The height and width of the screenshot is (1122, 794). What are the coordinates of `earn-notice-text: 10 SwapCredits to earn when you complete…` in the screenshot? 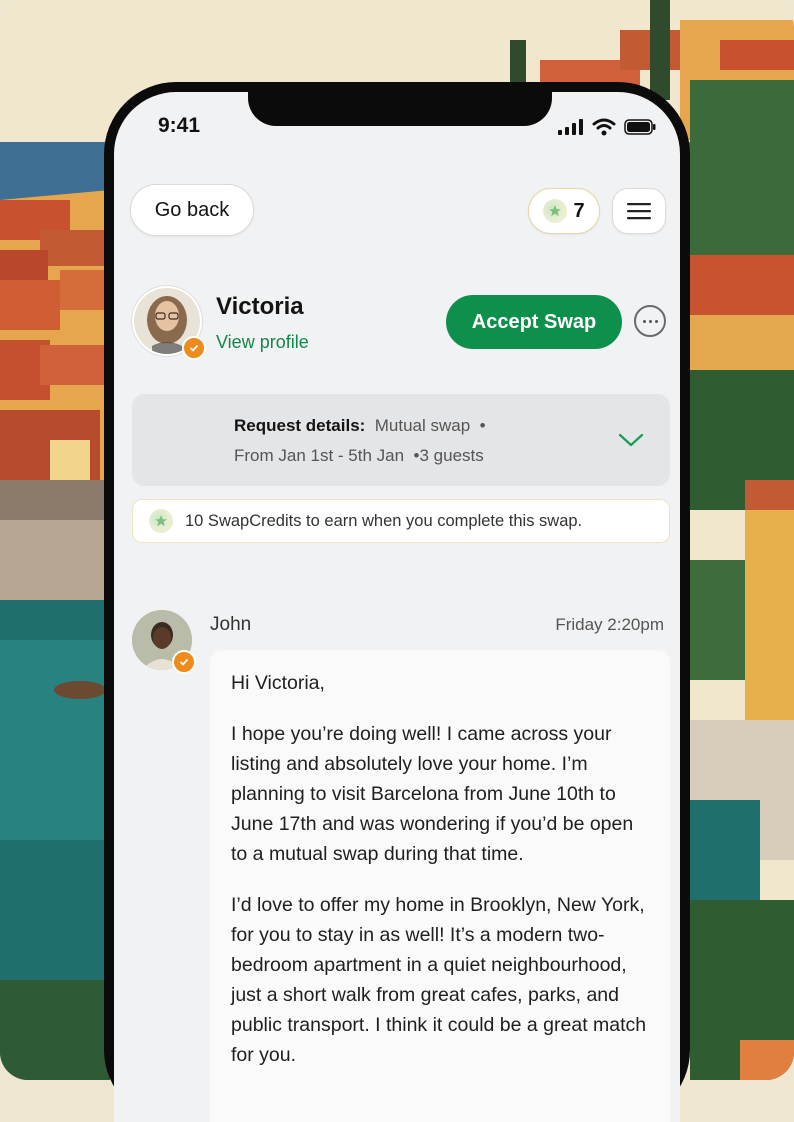 It's located at (384, 520).